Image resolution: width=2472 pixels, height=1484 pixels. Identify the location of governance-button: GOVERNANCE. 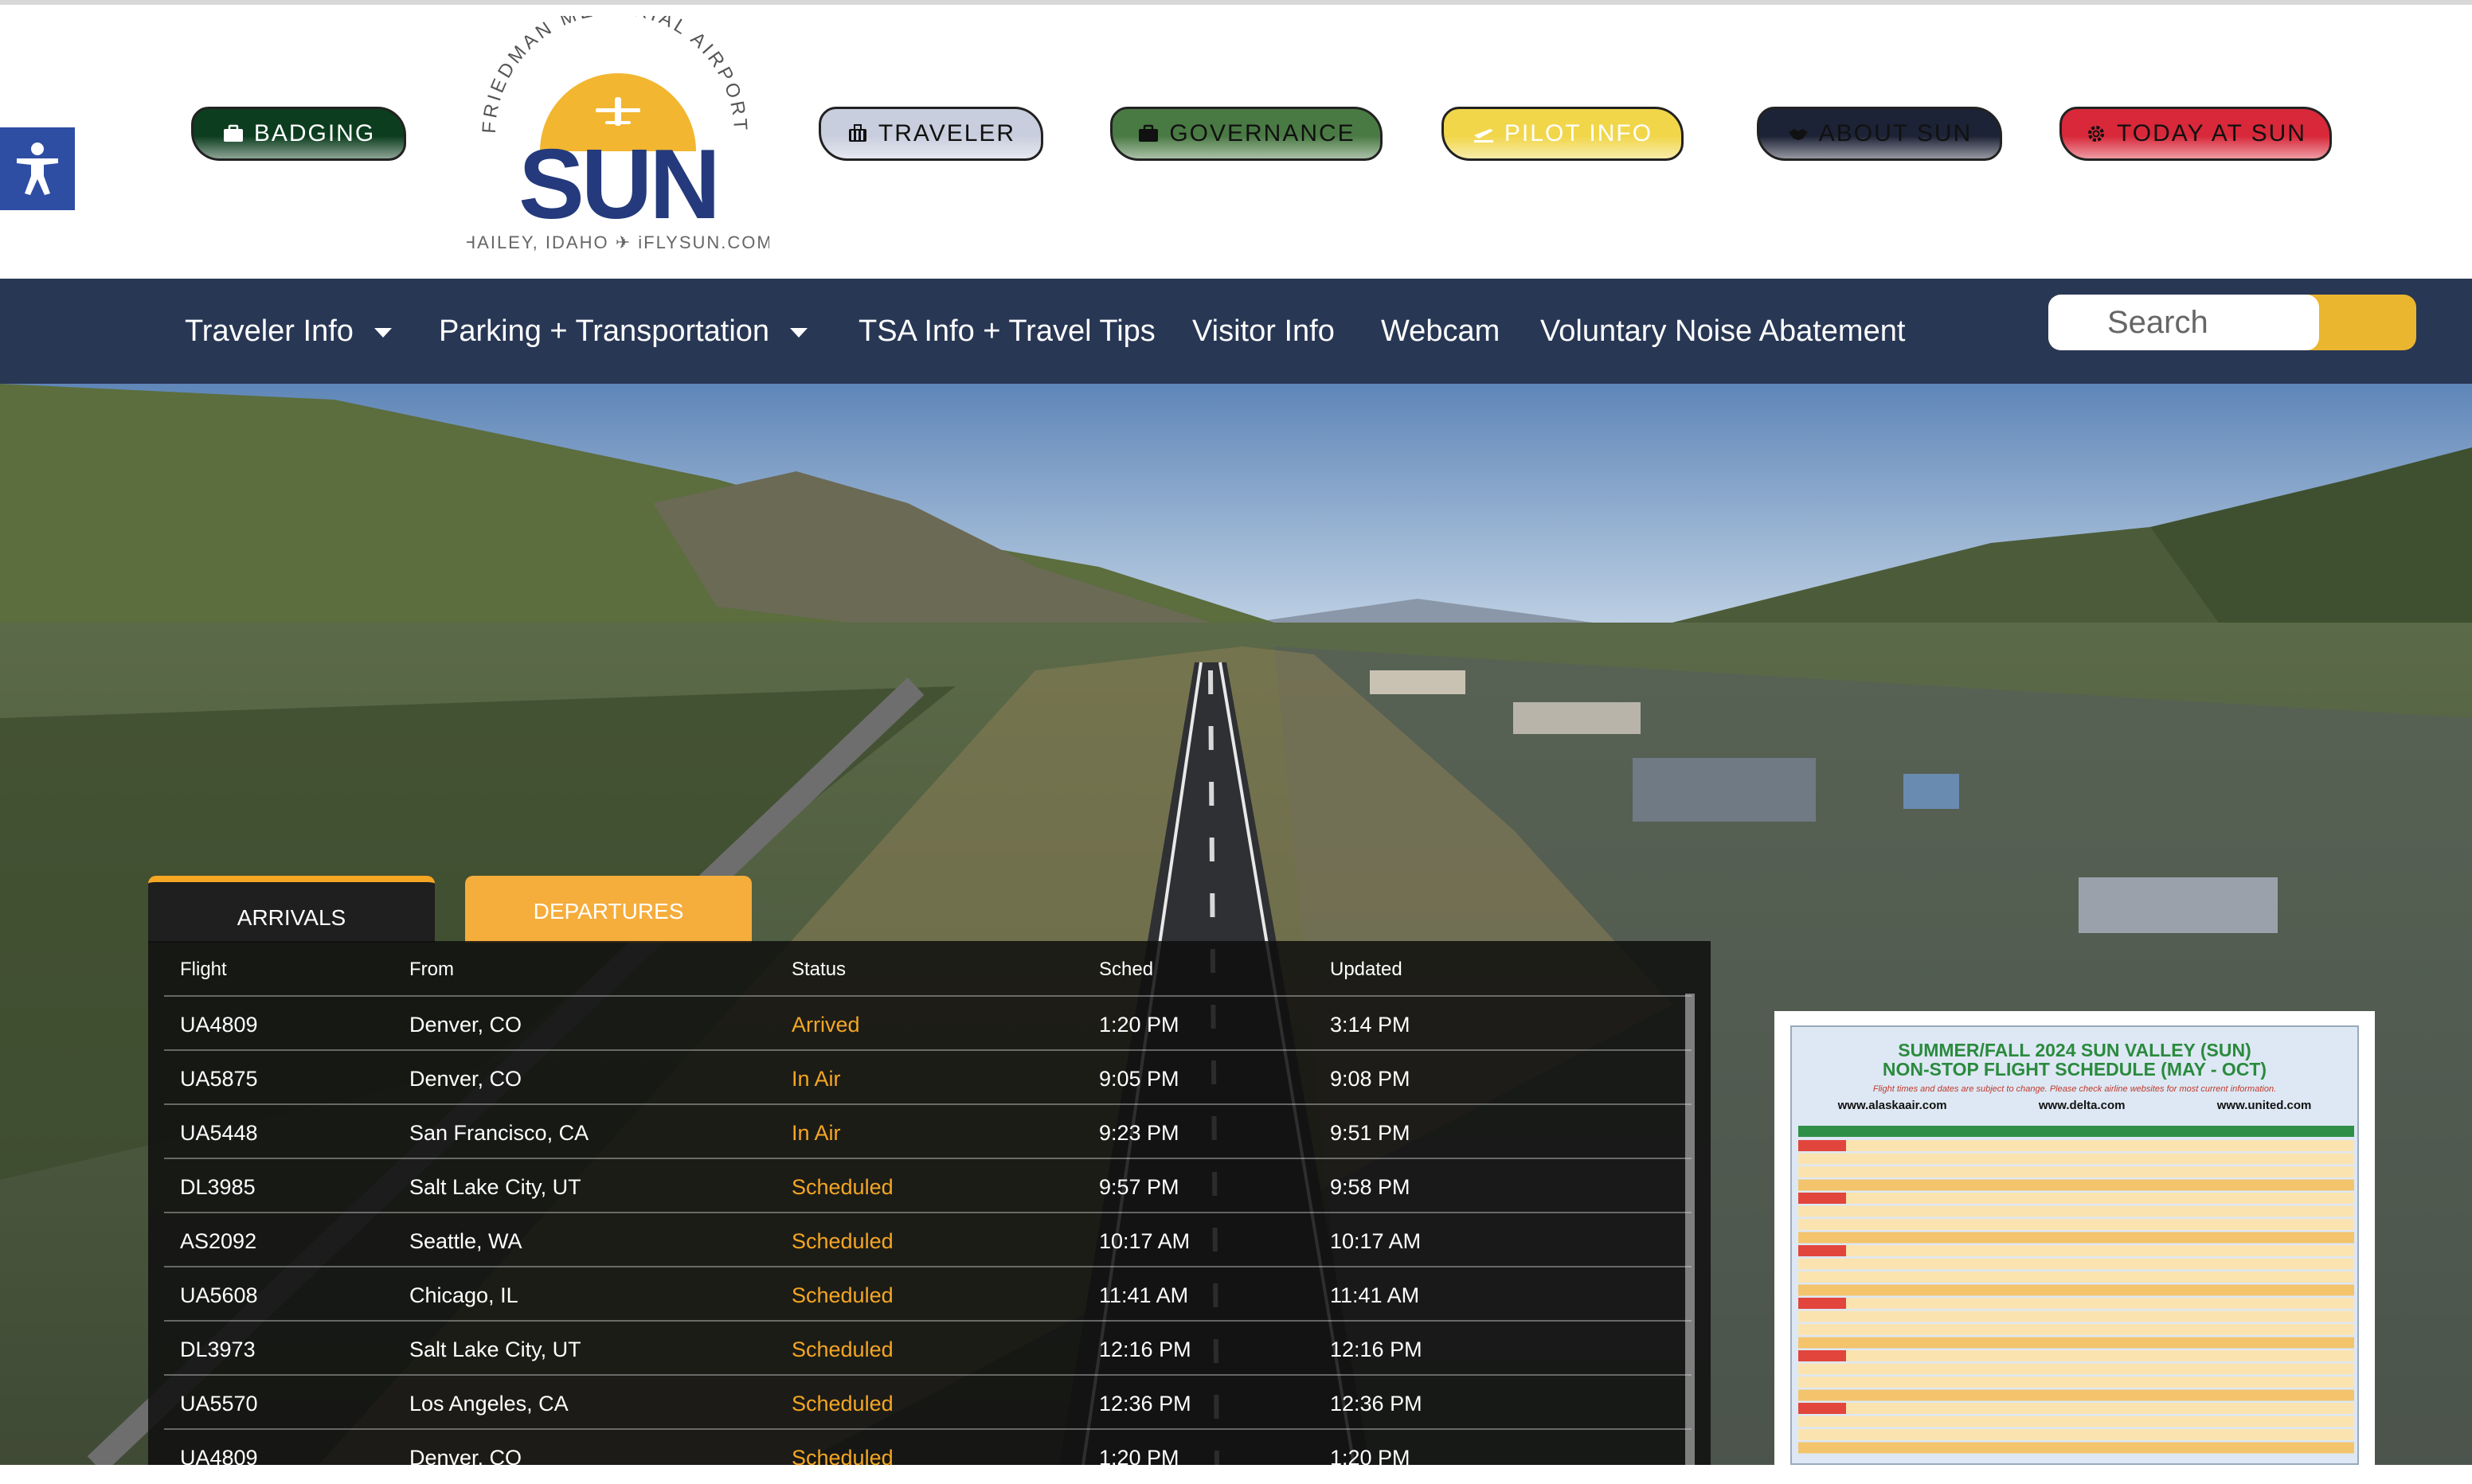
(1246, 134).